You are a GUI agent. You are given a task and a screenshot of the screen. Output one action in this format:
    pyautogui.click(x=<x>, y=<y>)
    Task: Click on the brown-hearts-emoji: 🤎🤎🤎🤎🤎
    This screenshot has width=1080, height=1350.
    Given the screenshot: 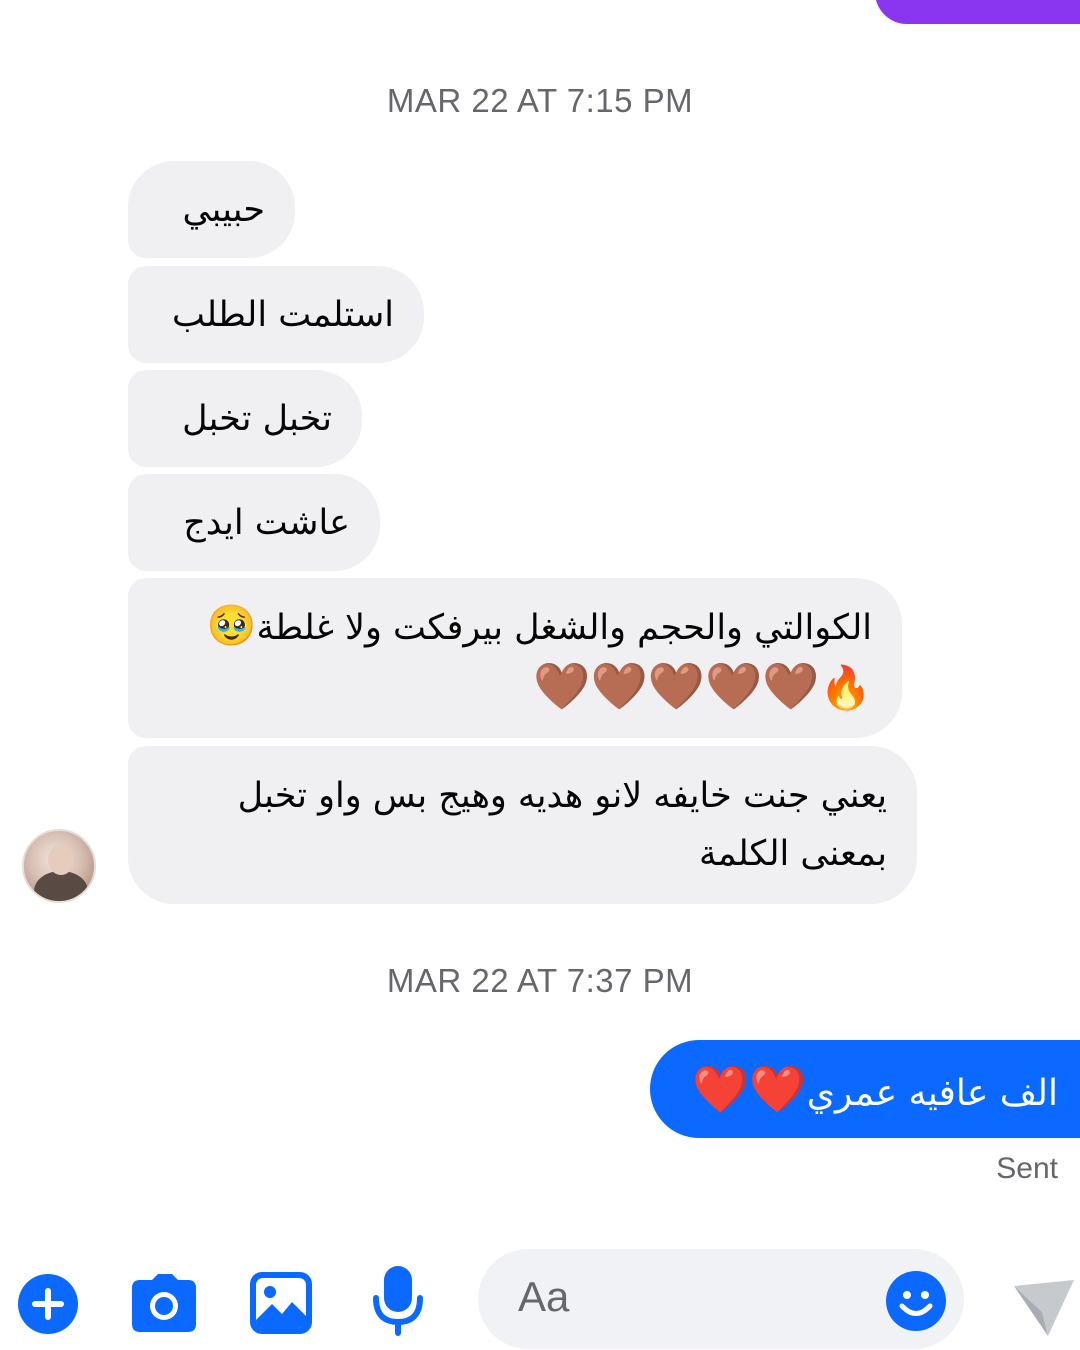 What is the action you would take?
    pyautogui.click(x=676, y=685)
    